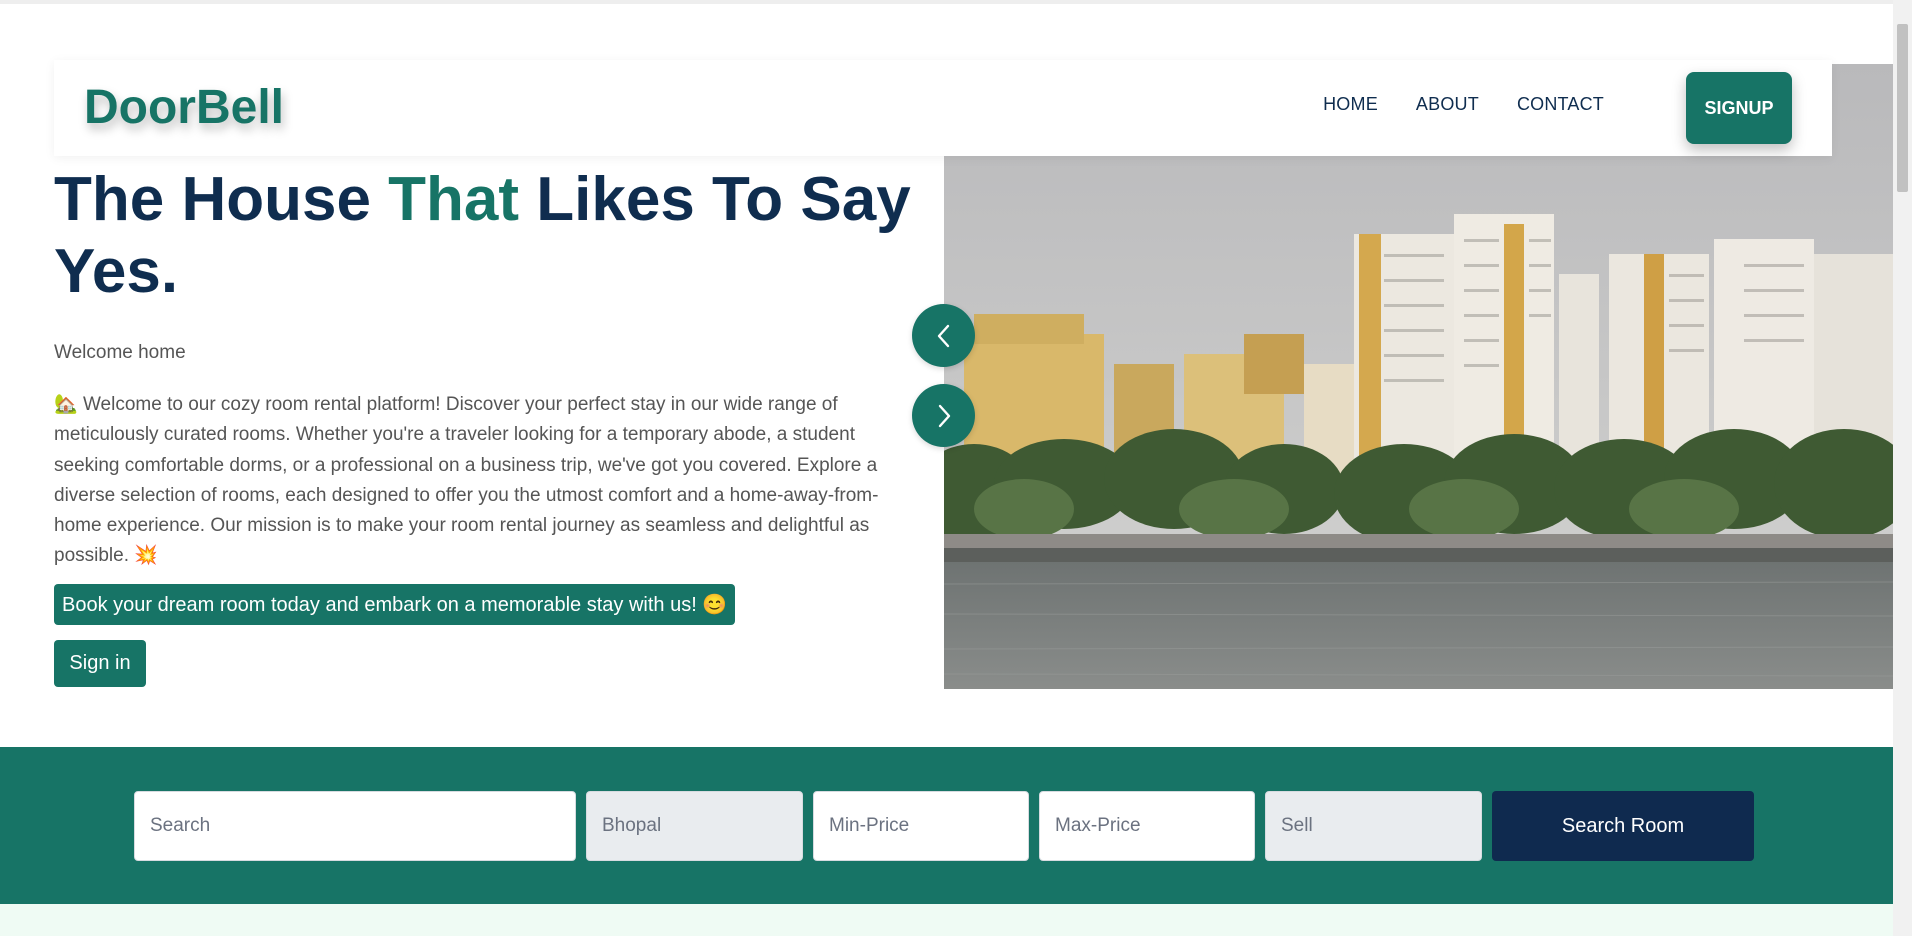 The height and width of the screenshot is (936, 1912). I want to click on chevron-left-icon, so click(943, 335).